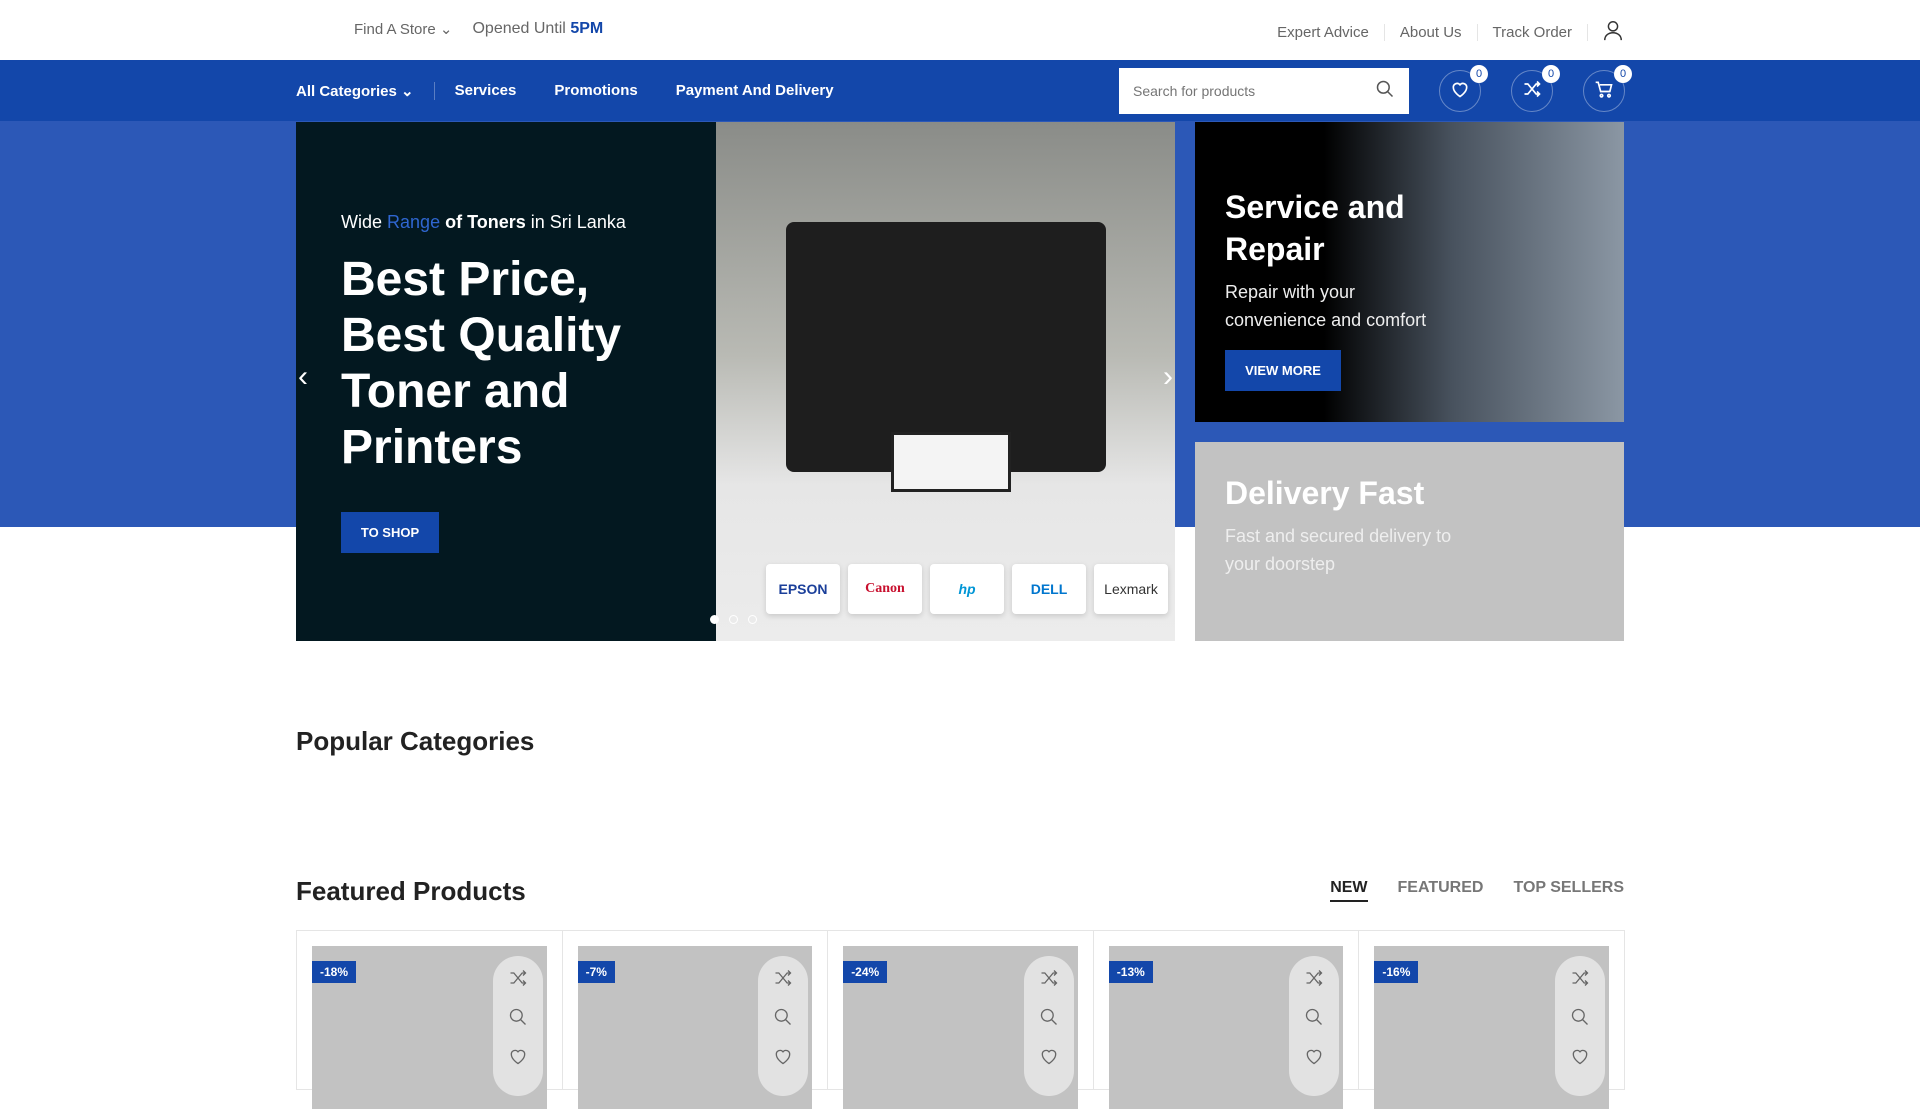 Image resolution: width=1920 pixels, height=1109 pixels. What do you see at coordinates (1385, 91) in the screenshot?
I see `search-icon` at bounding box center [1385, 91].